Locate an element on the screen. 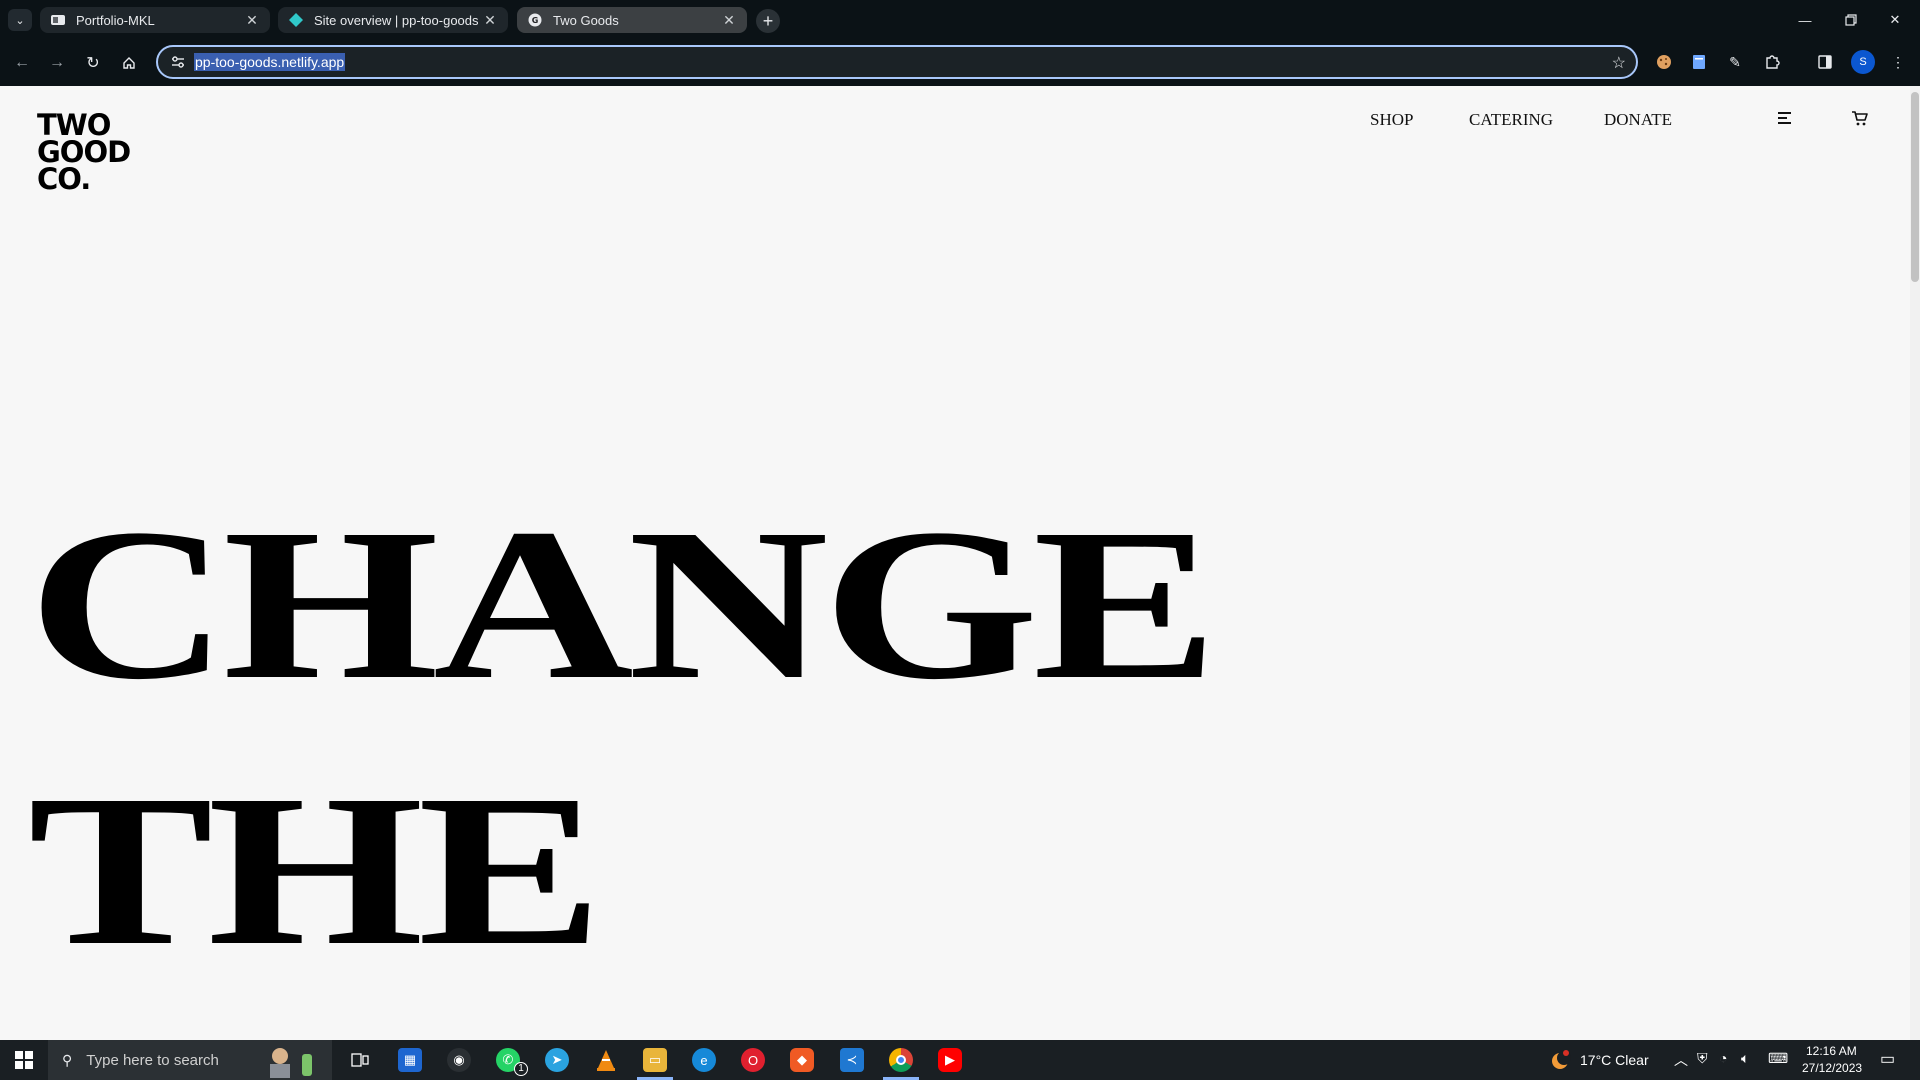 This screenshot has height=1080, width=1920. nav-catering: CATERING is located at coordinates (1511, 120).